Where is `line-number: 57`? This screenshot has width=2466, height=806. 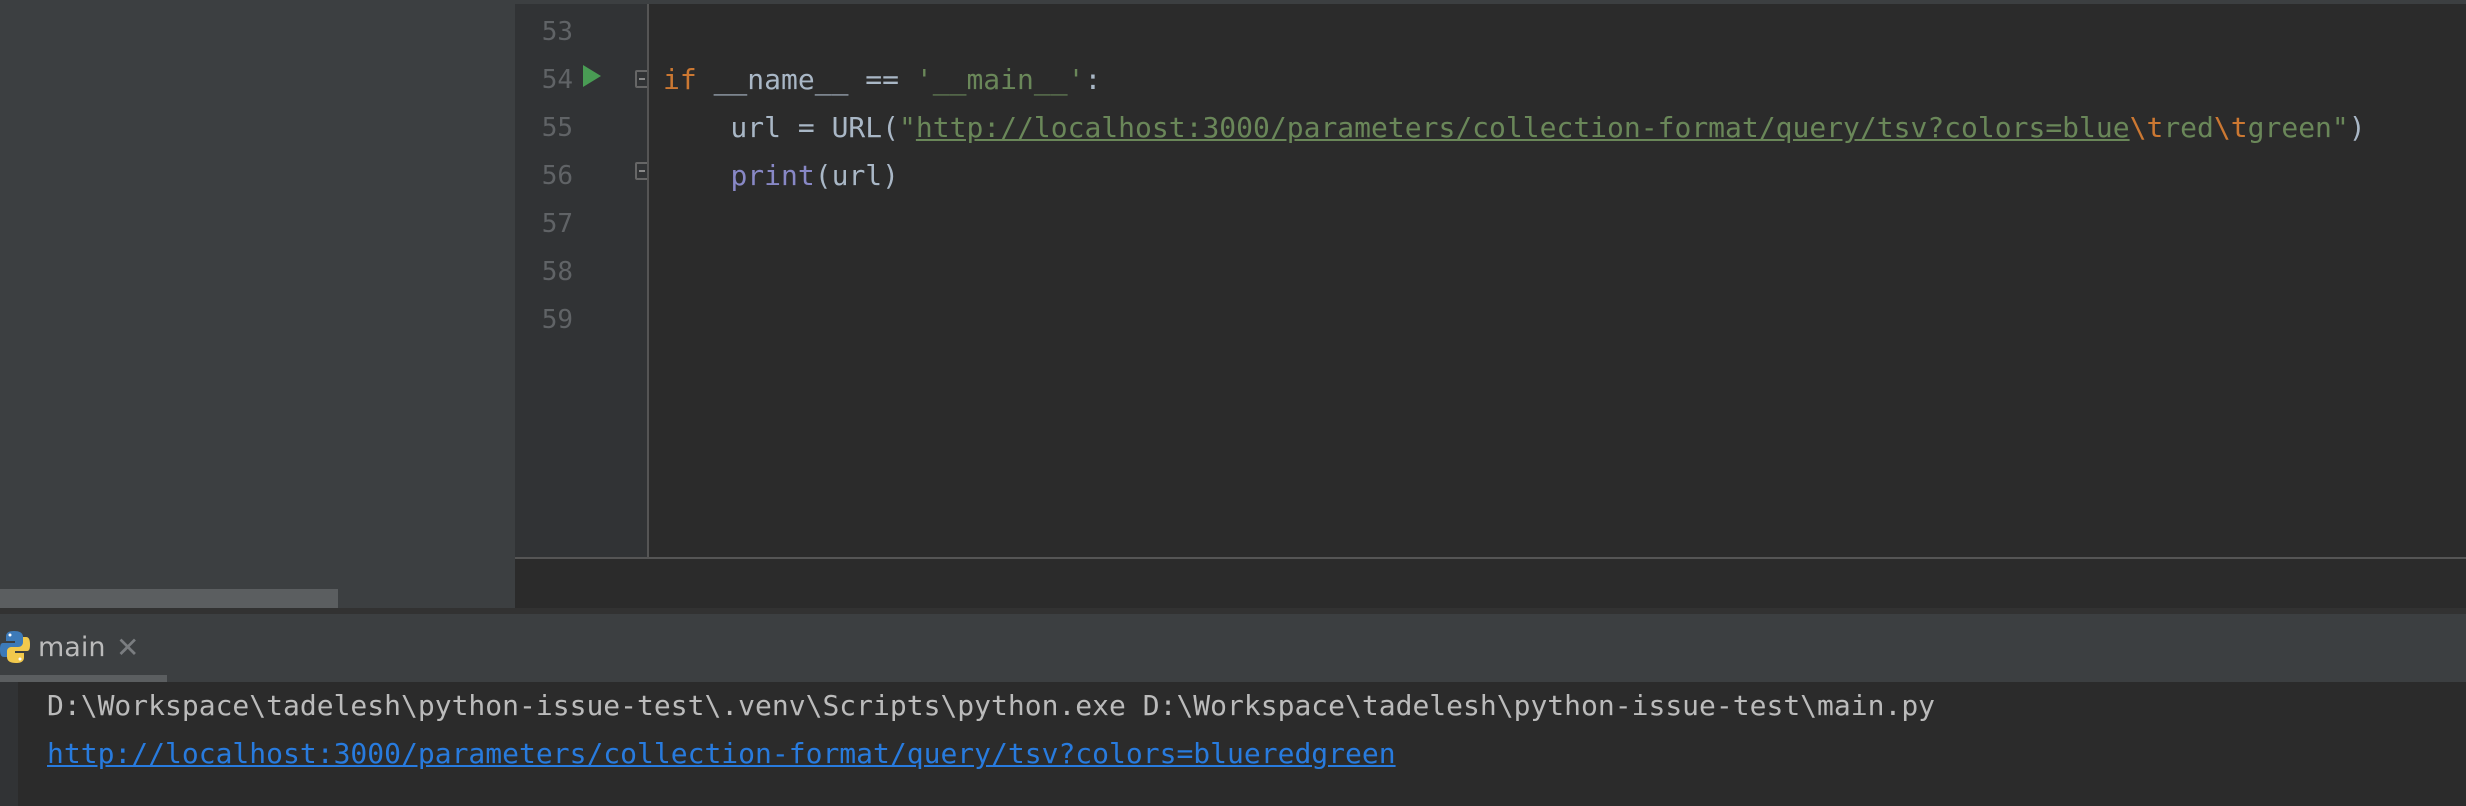 line-number: 57 is located at coordinates (557, 224).